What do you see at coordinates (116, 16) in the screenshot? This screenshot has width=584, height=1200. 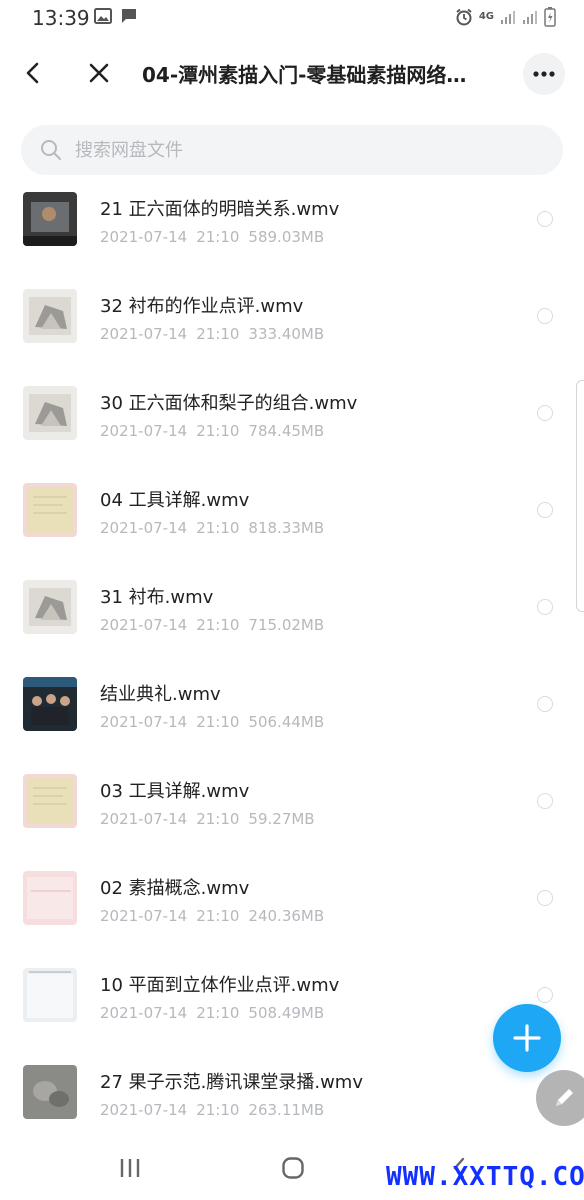 I see `status-icons-left` at bounding box center [116, 16].